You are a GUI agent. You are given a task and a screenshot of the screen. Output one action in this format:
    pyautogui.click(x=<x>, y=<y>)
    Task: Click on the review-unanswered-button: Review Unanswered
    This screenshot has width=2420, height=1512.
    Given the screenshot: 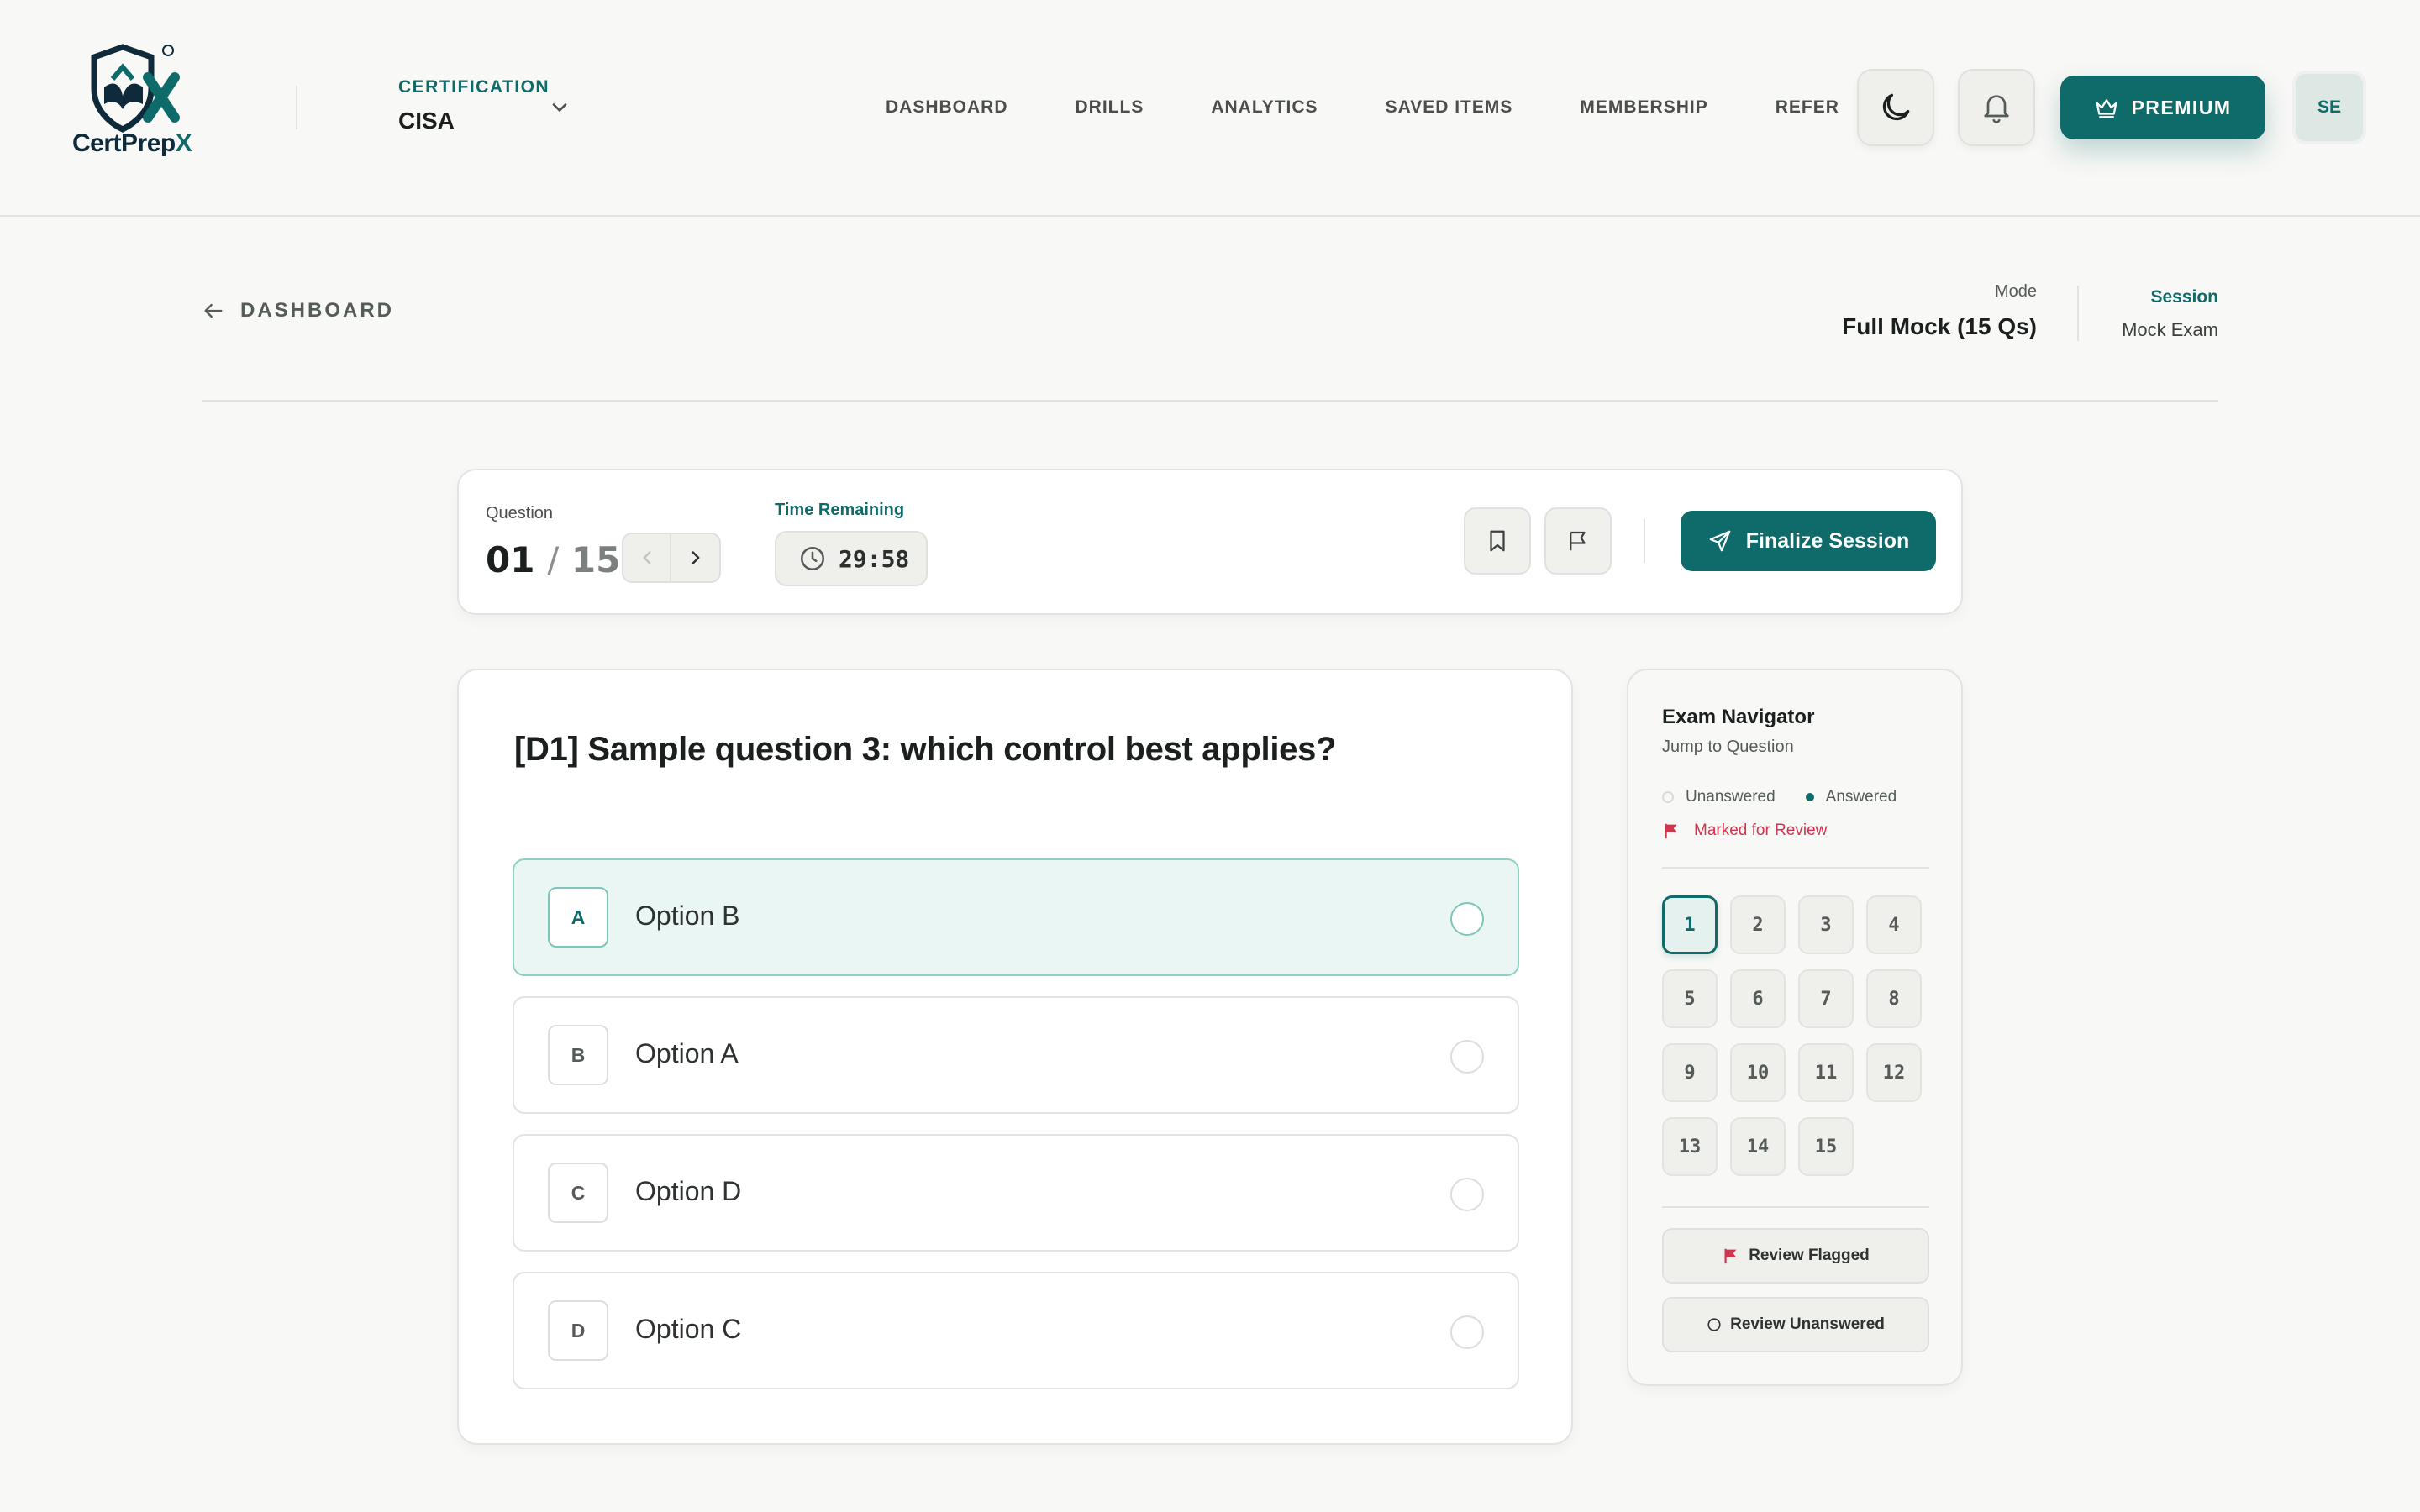 What is the action you would take?
    pyautogui.click(x=1796, y=1324)
    